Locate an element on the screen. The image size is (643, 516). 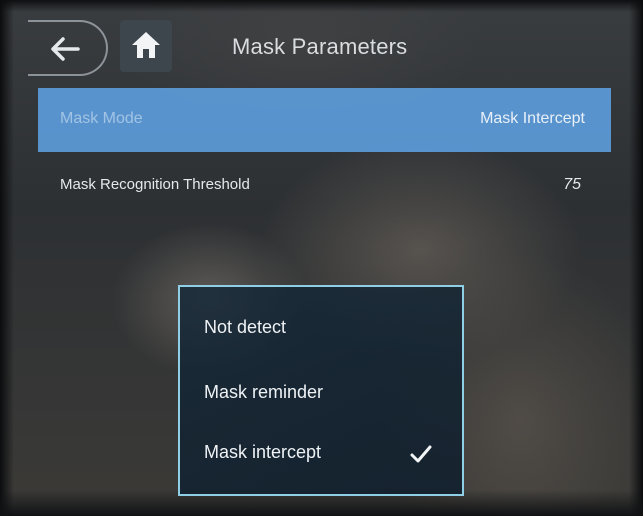
option-mask-reminder: Mask reminder is located at coordinates (263, 392).